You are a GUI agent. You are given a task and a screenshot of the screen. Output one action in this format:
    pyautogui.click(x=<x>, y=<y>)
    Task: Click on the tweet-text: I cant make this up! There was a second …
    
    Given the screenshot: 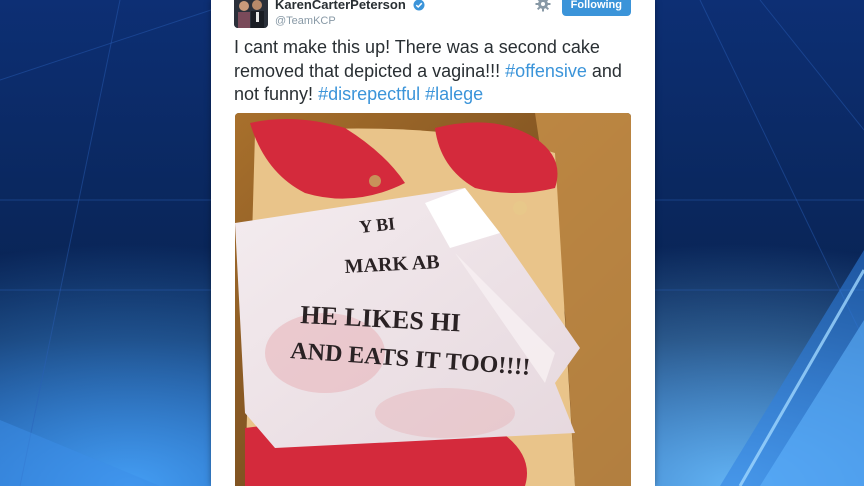 What is the action you would take?
    pyautogui.click(x=434, y=71)
    